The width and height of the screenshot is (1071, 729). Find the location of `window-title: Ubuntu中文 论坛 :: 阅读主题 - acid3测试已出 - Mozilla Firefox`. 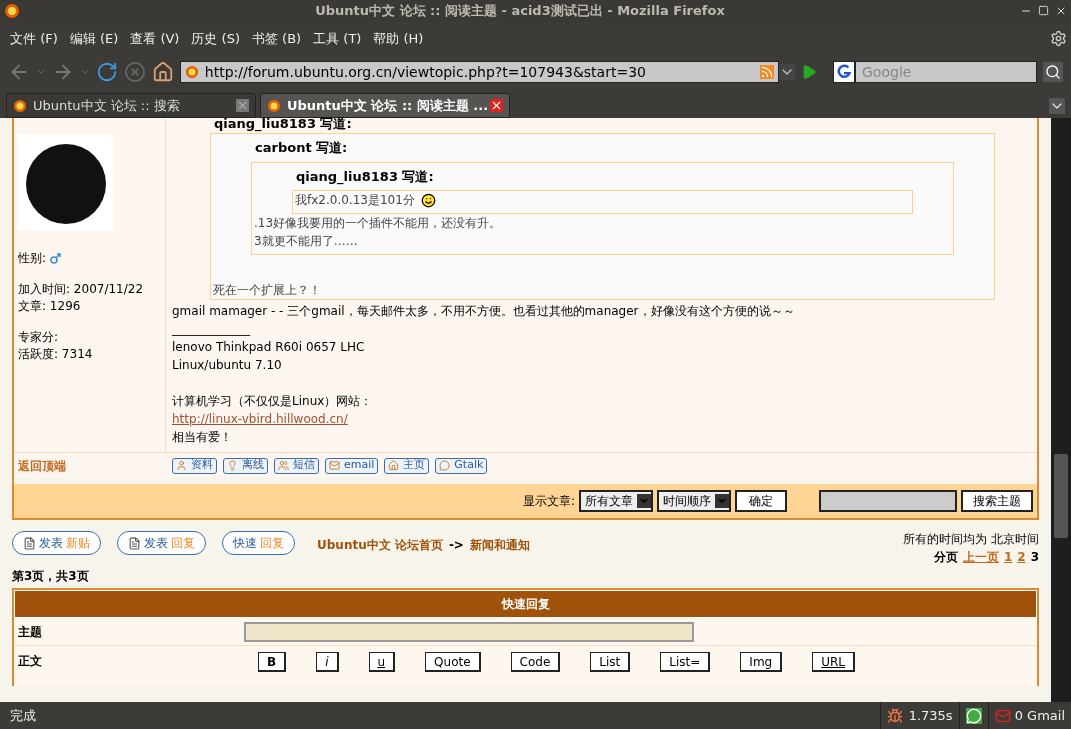

window-title: Ubuntu中文 论坛 :: 阅读主题 - acid3测试已出 - Mozilla Firefox is located at coordinates (520, 11).